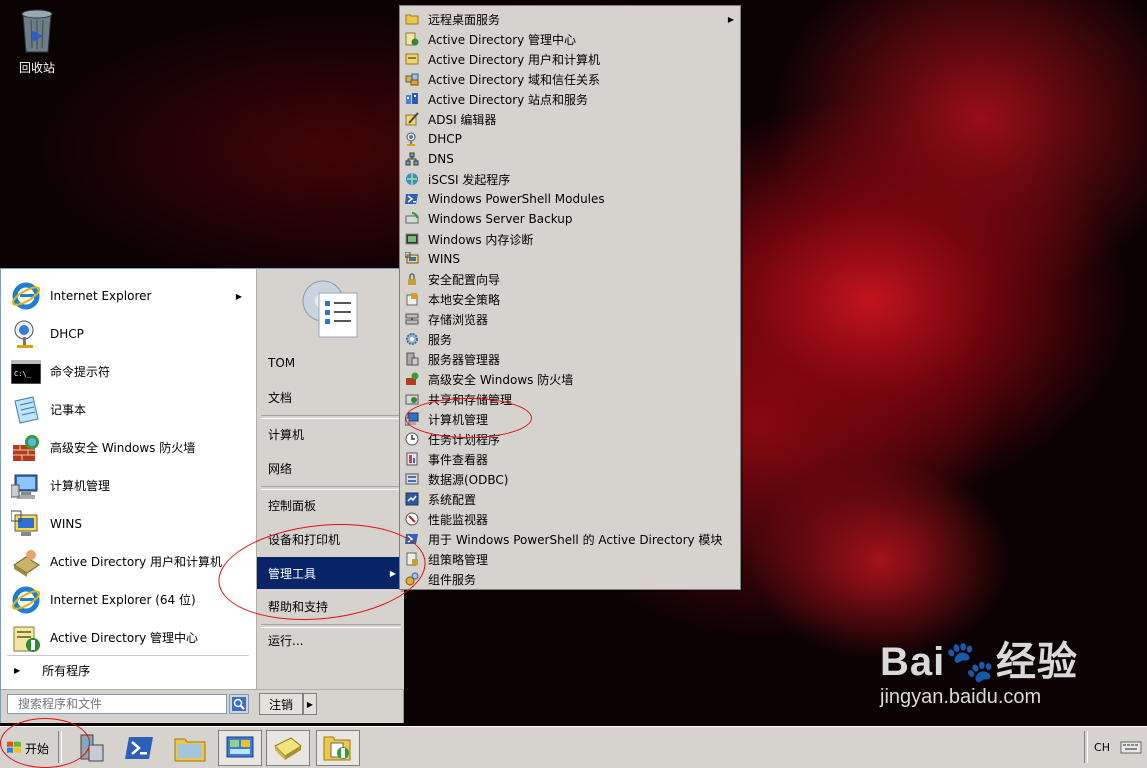 The image size is (1147, 768). Describe the element at coordinates (570, 359) in the screenshot. I see `admin-item: 服务器管理器` at that location.